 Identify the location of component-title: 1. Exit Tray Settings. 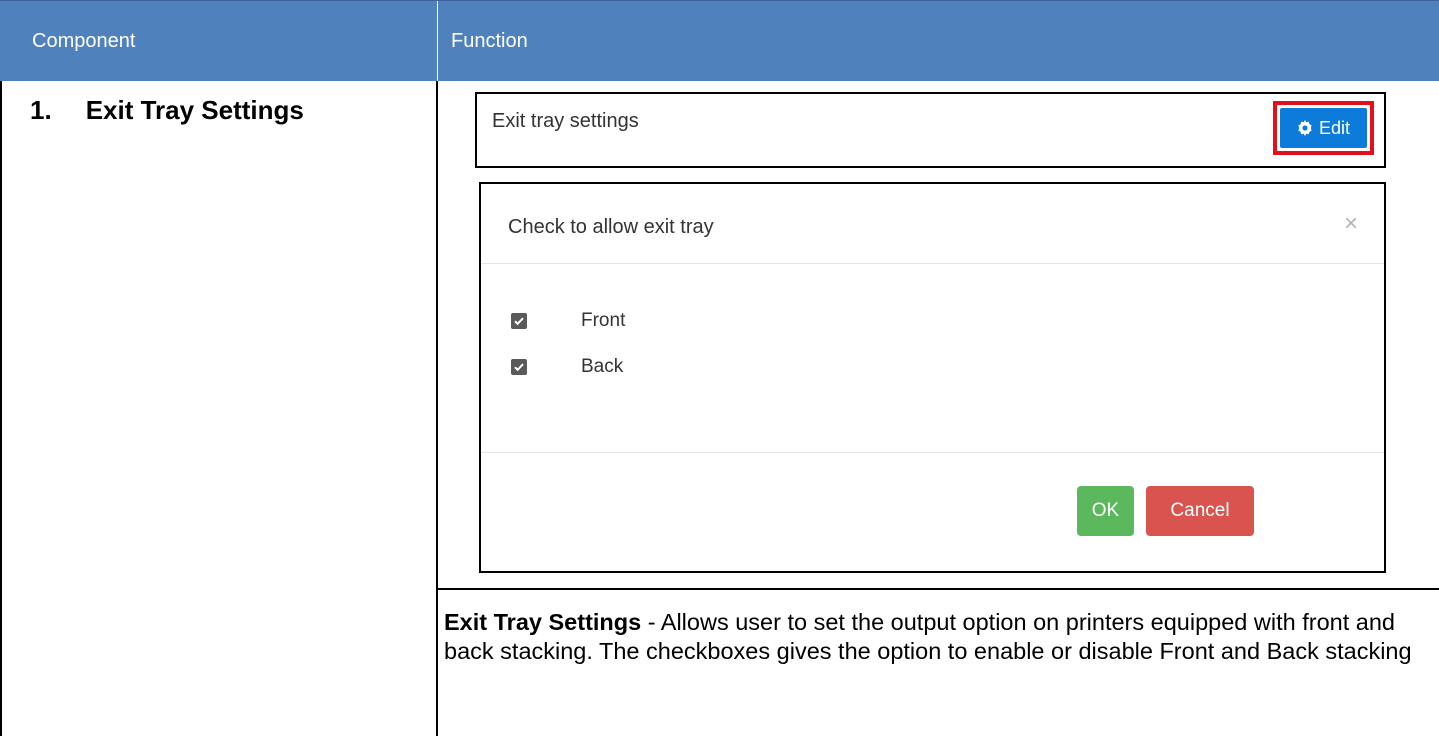
(167, 110).